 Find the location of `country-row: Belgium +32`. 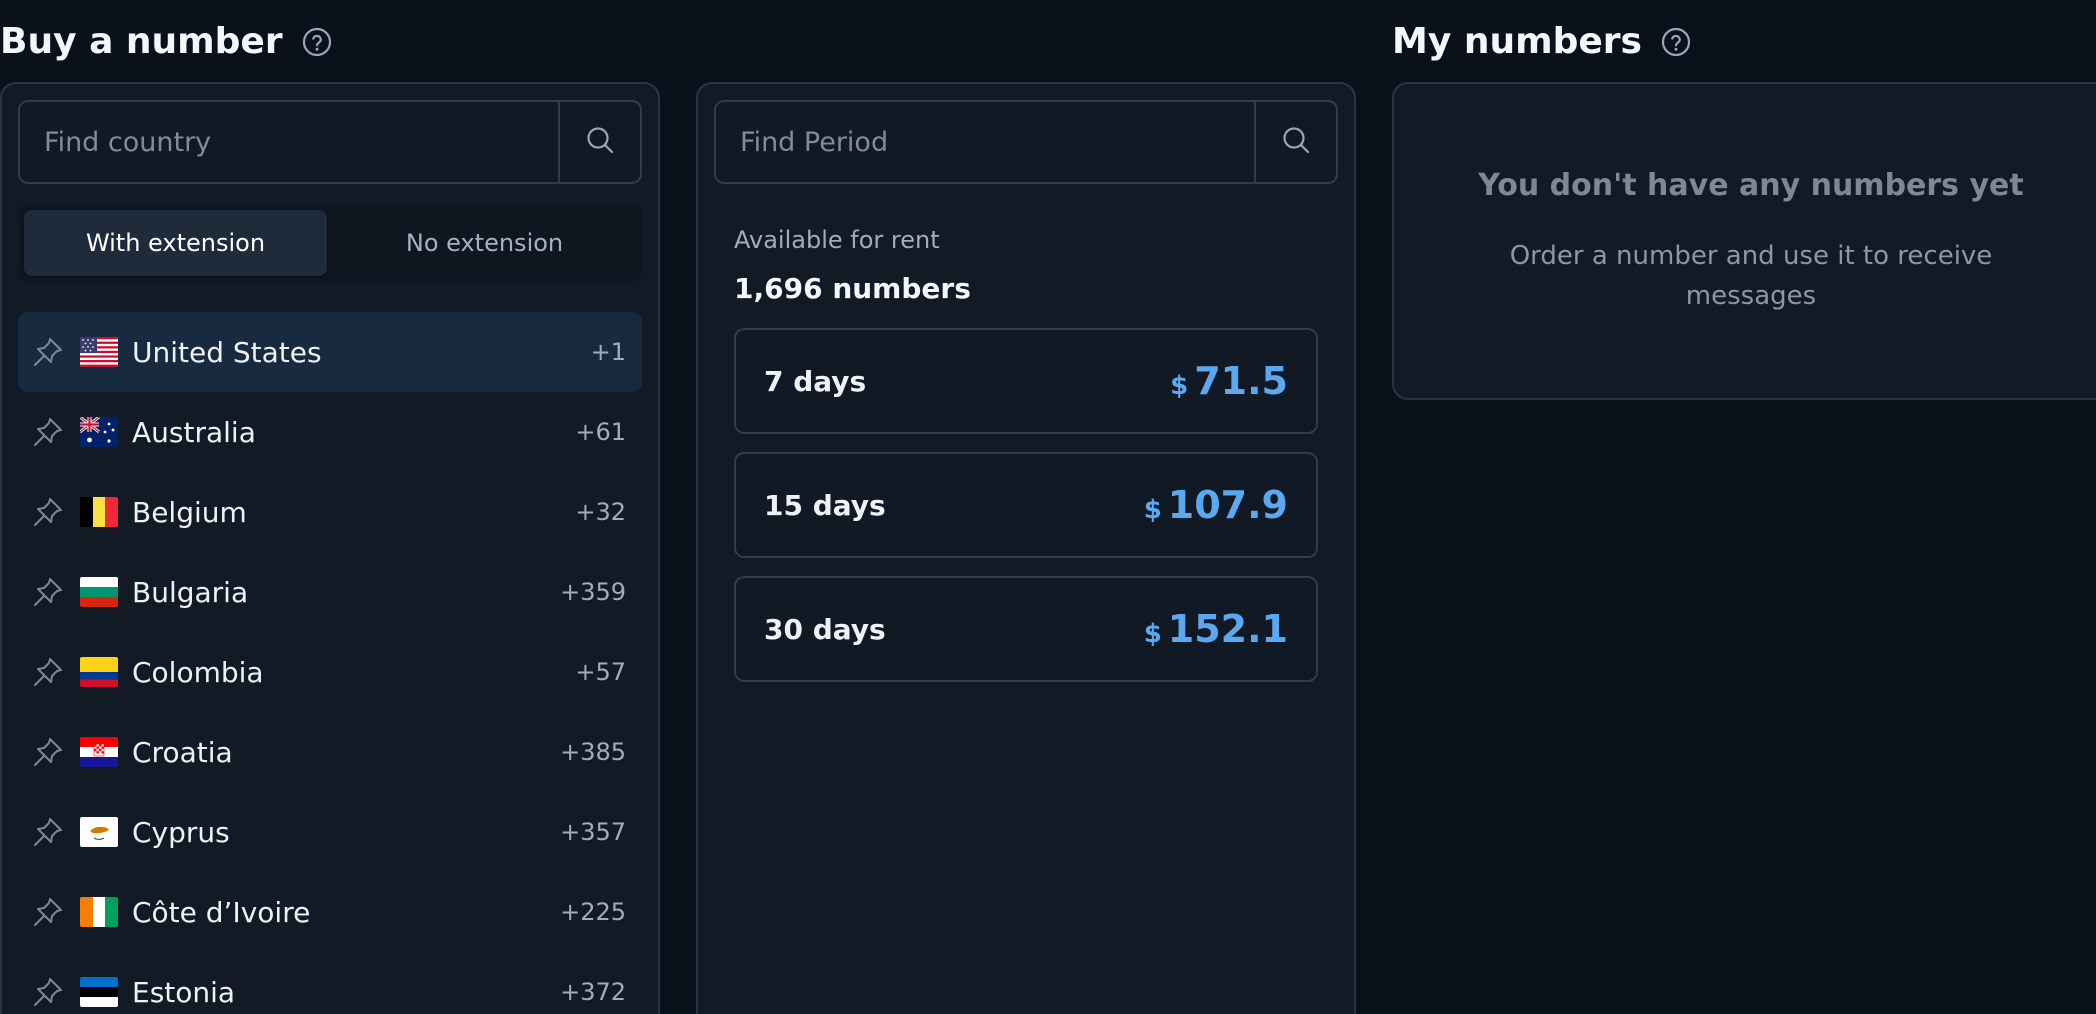

country-row: Belgium +32 is located at coordinates (330, 512).